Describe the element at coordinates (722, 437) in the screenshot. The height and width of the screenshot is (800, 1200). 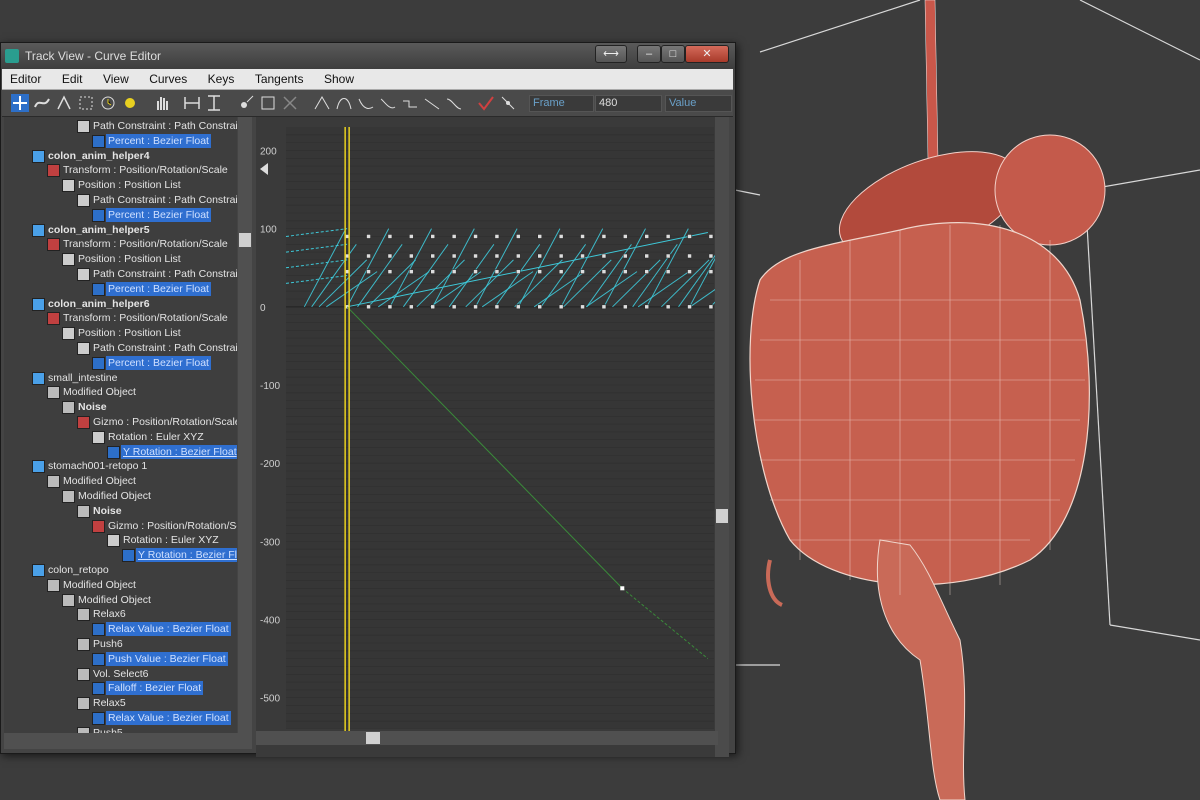
I see `graph-vertical-scrollbar` at that location.